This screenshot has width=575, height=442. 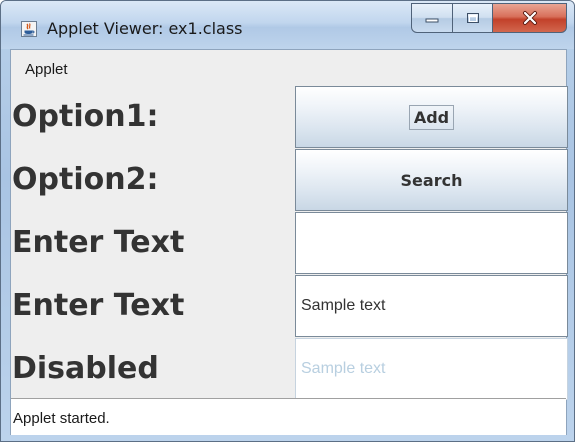 I want to click on title-bar: Applet Viewer: ex1.class, so click(x=287, y=25).